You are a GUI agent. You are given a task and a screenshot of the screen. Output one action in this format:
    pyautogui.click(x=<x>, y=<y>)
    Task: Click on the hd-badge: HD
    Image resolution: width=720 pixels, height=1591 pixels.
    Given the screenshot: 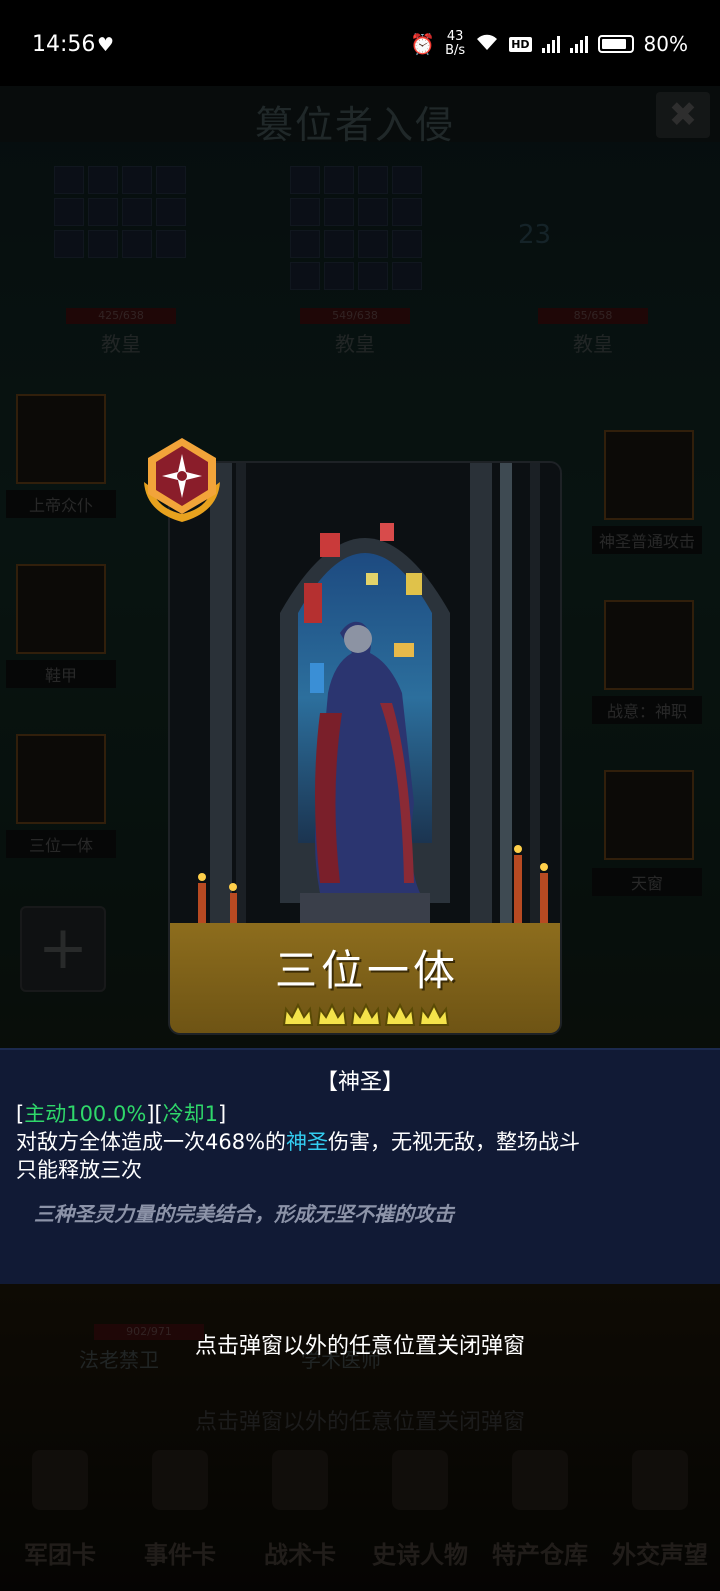 What is the action you would take?
    pyautogui.click(x=520, y=44)
    